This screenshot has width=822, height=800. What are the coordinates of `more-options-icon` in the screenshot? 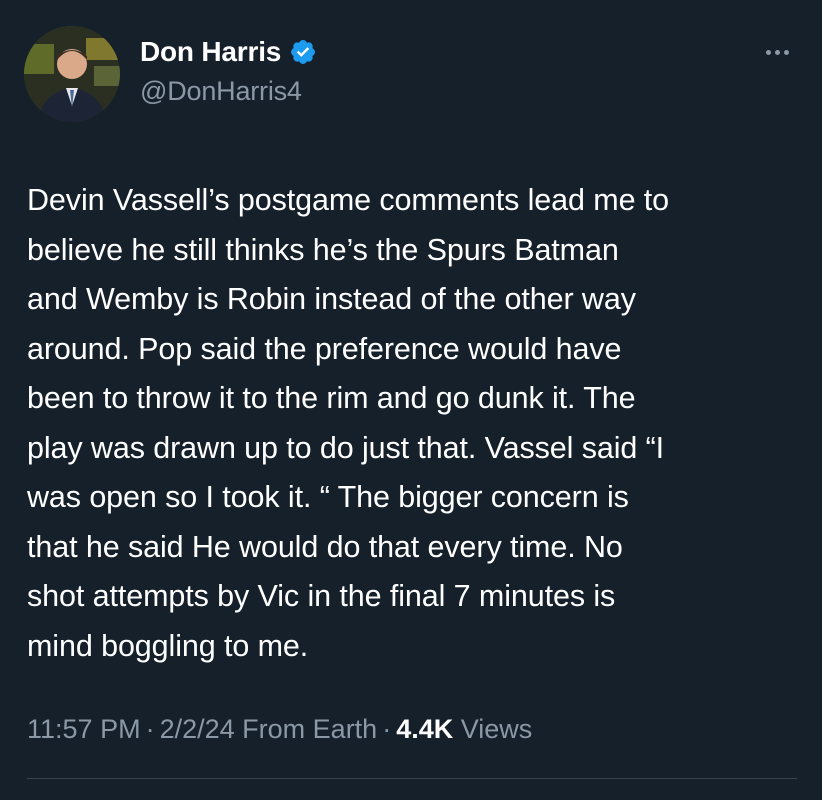 It's located at (777, 52).